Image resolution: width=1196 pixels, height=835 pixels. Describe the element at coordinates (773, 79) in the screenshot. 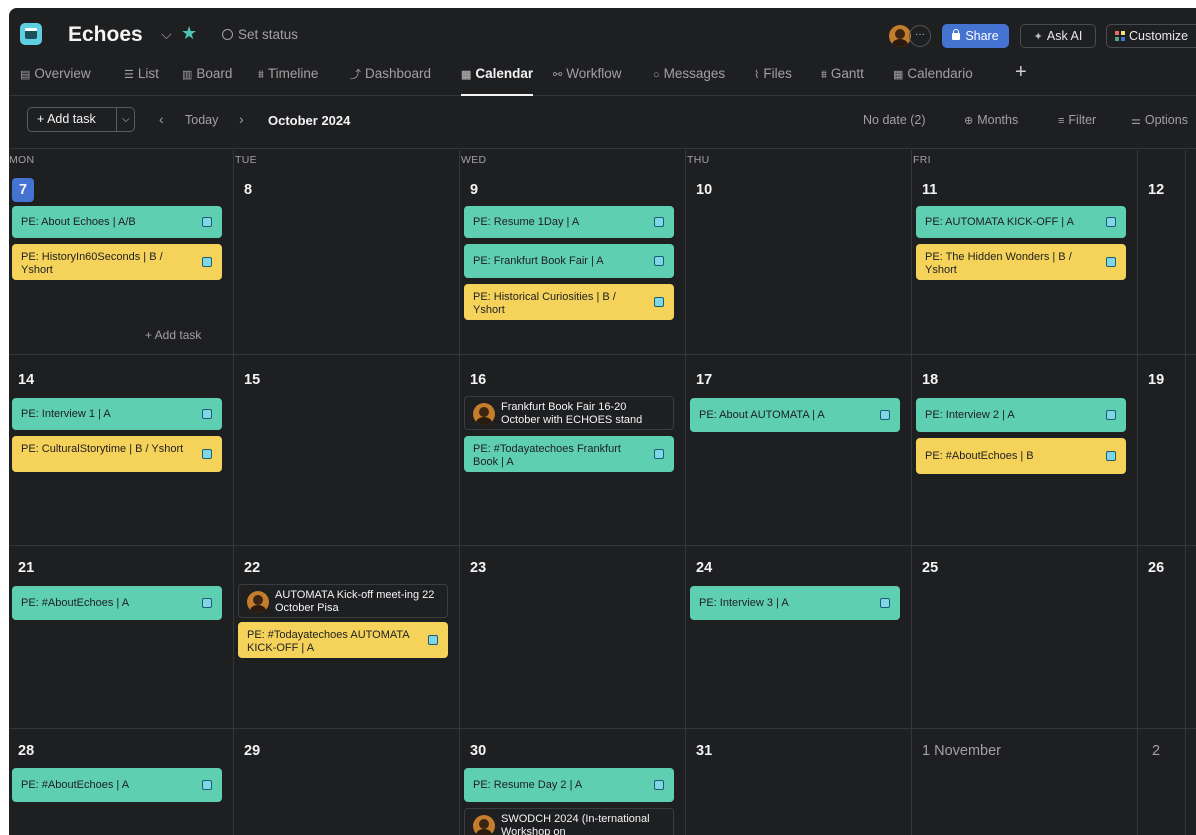

I see `tab-files: ⌇ Files` at that location.